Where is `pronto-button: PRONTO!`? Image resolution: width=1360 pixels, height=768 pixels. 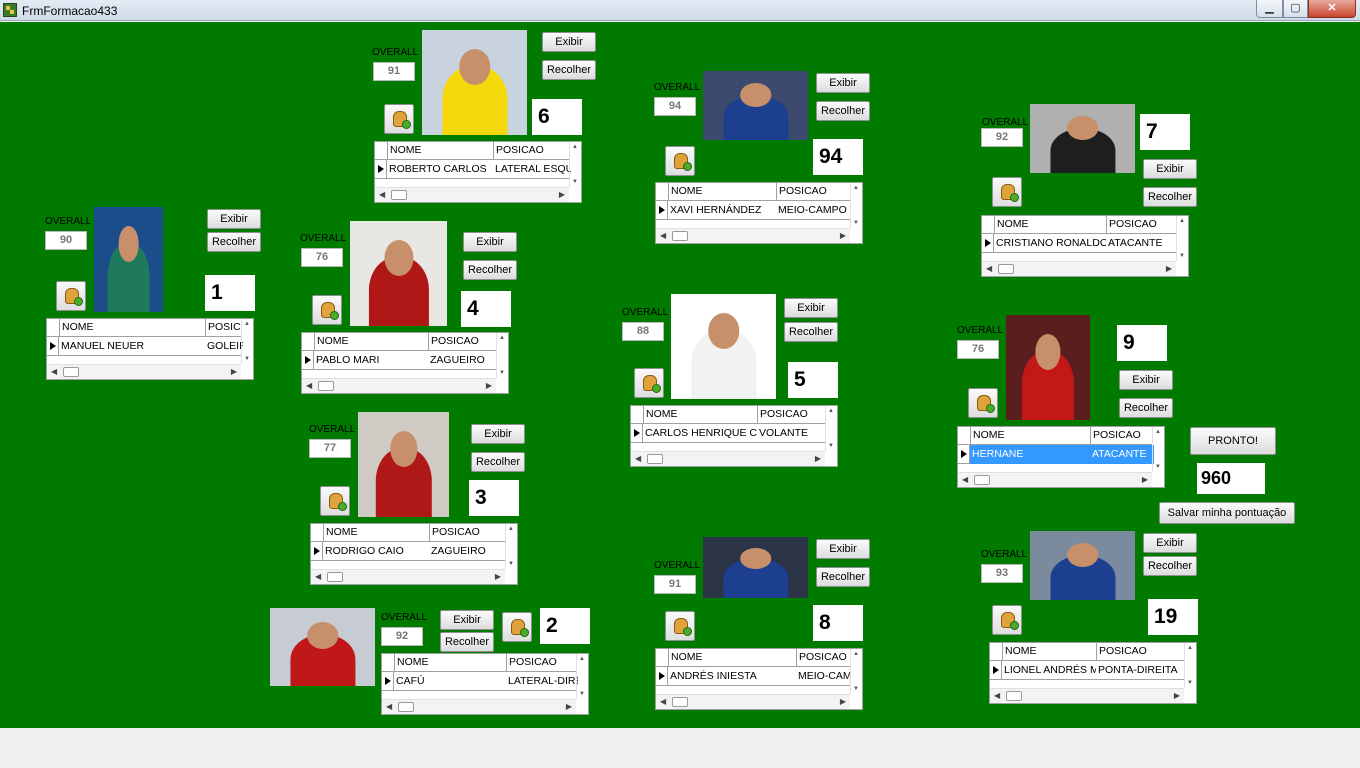
pronto-button: PRONTO! is located at coordinates (1233, 441).